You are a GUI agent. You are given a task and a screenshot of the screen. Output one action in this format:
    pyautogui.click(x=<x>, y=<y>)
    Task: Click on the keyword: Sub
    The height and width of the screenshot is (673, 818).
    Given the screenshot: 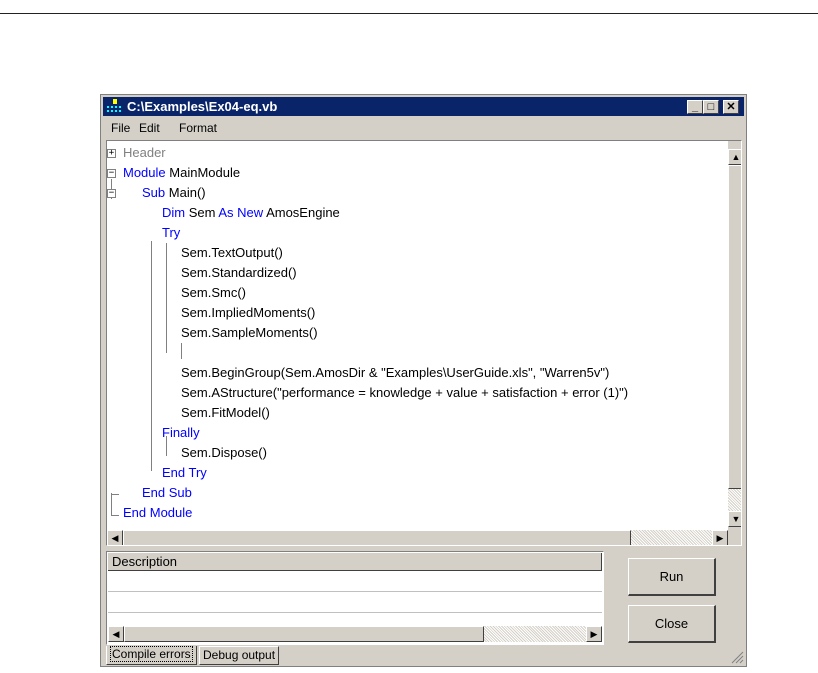 What is the action you would take?
    pyautogui.click(x=154, y=192)
    